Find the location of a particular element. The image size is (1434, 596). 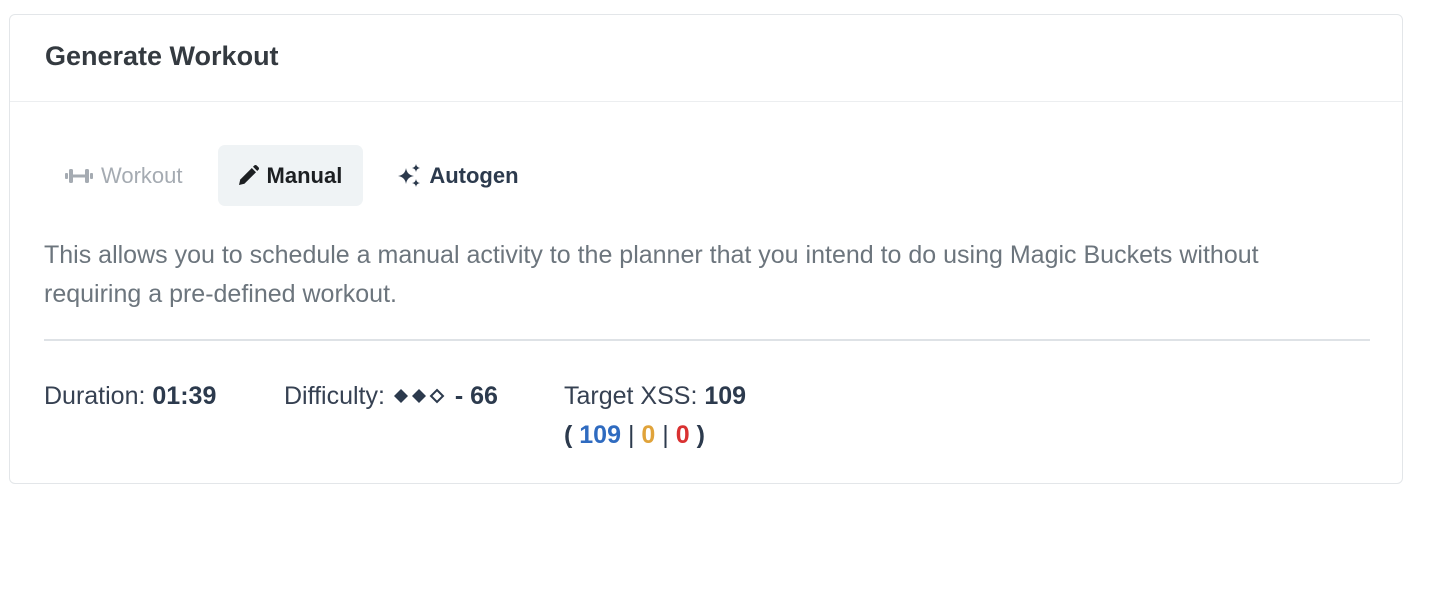

mode-tabs: Workout Manual Autogen is located at coordinates (291, 175).